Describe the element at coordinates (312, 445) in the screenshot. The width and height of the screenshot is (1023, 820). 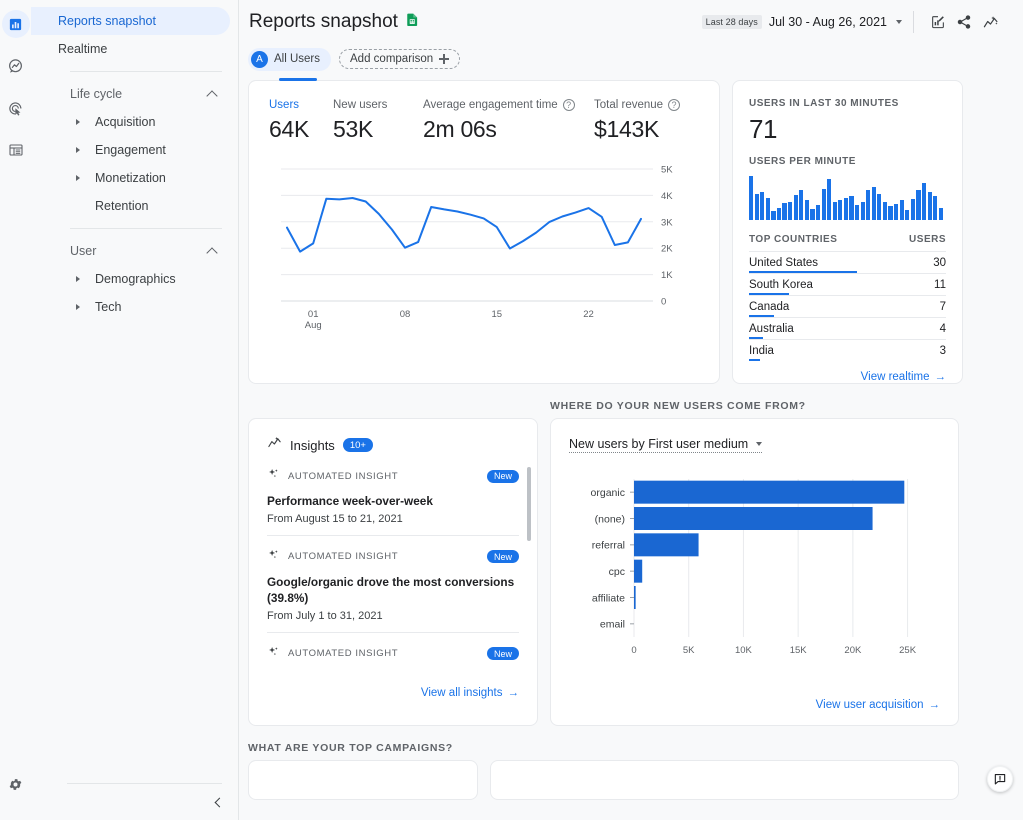
I see `insights-title: Insights` at that location.